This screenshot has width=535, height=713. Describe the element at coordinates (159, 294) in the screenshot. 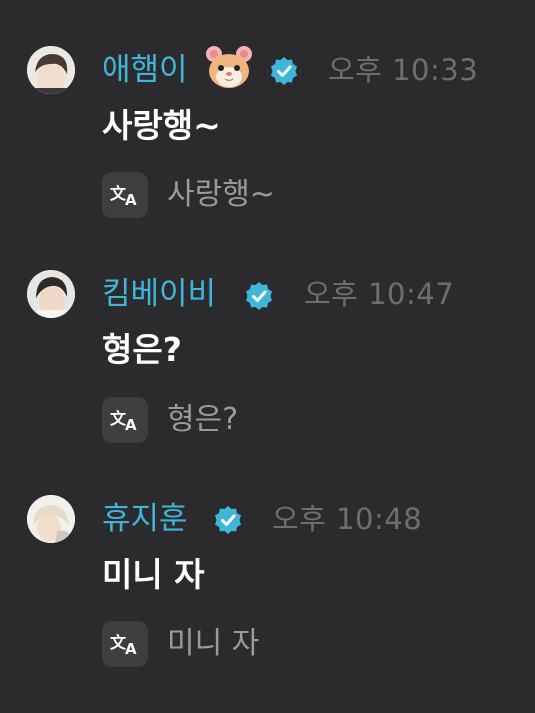

I see `username: 킴베이비` at that location.